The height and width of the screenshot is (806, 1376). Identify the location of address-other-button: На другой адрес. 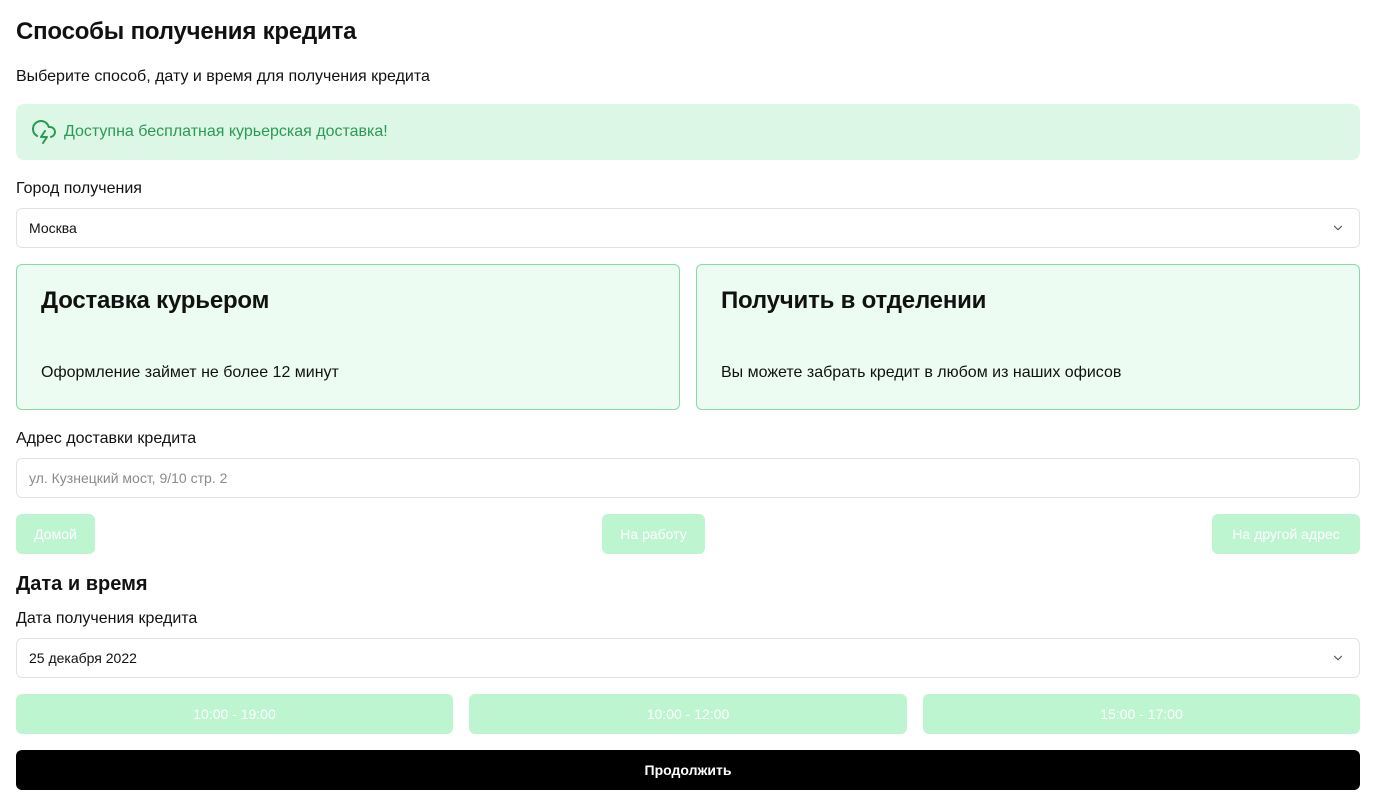
(1286, 534).